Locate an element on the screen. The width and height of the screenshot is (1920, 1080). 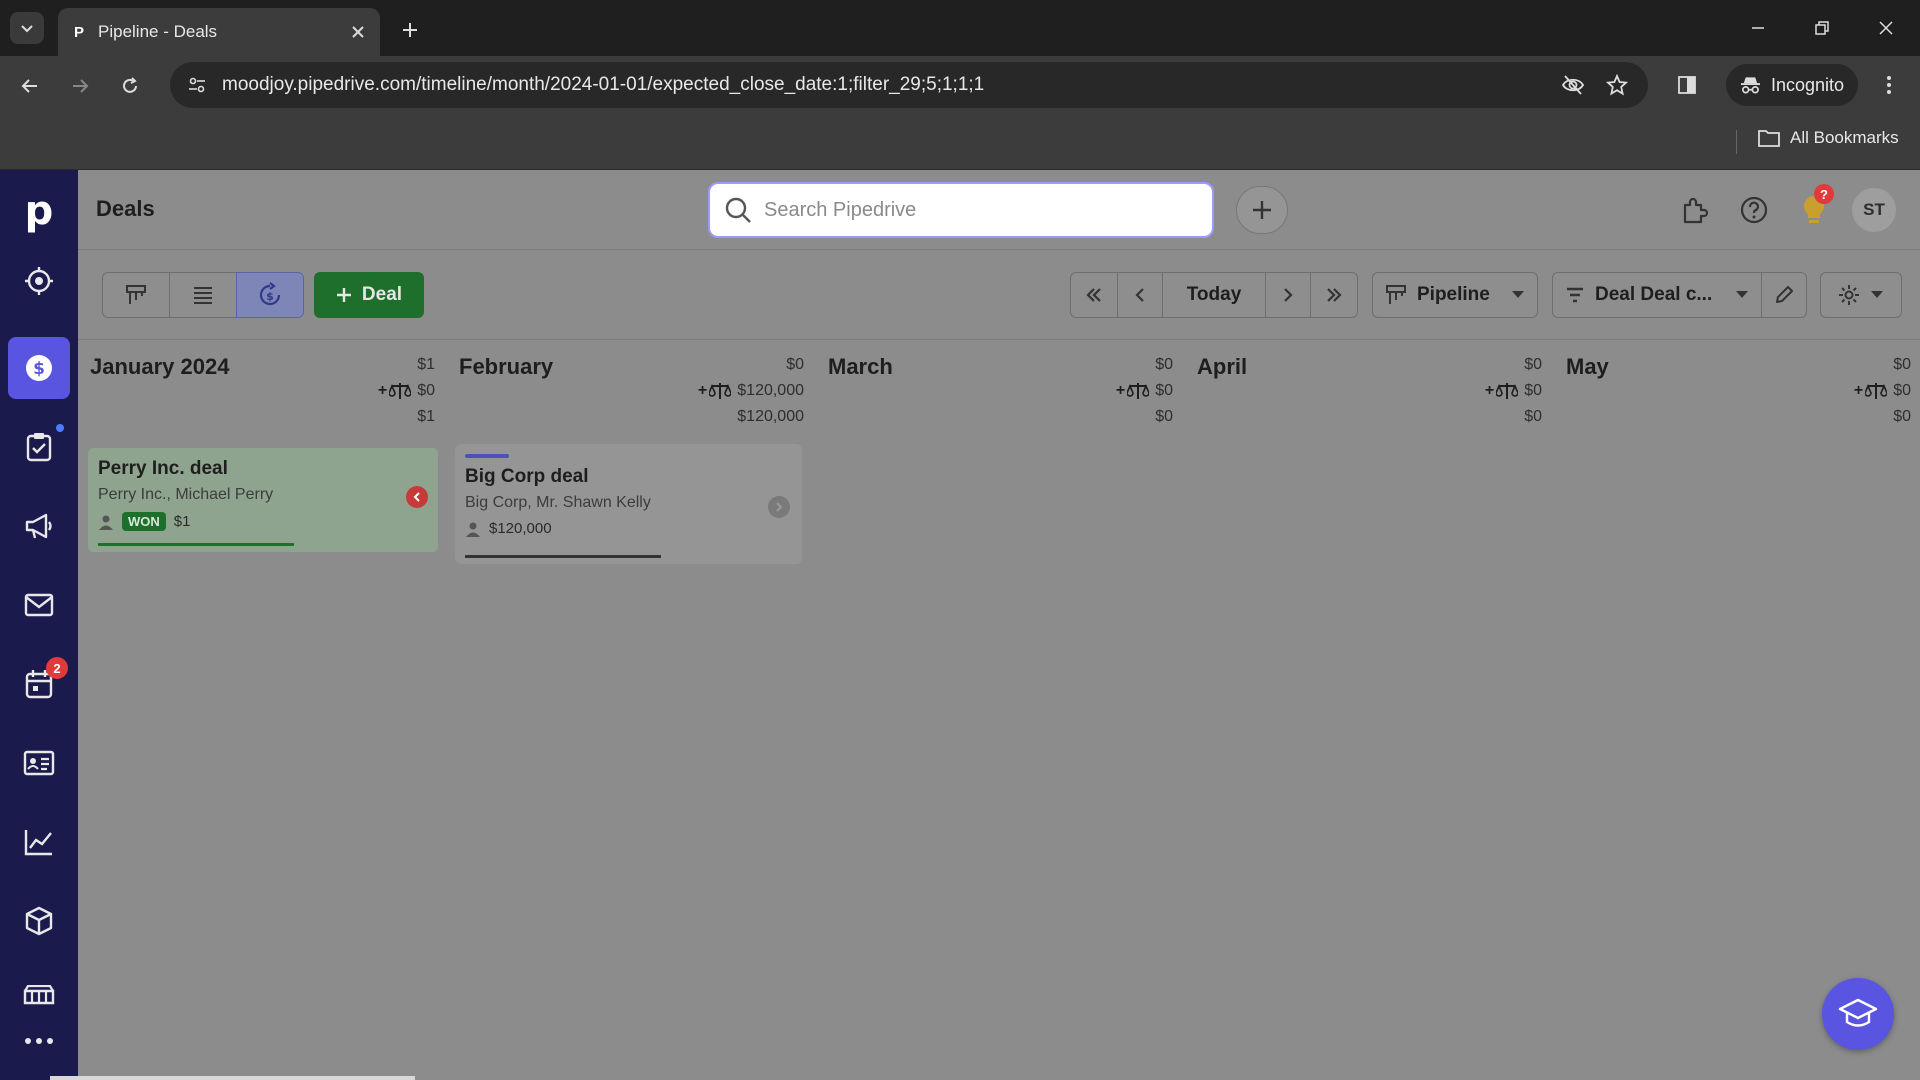
help-button is located at coordinates (1754, 210).